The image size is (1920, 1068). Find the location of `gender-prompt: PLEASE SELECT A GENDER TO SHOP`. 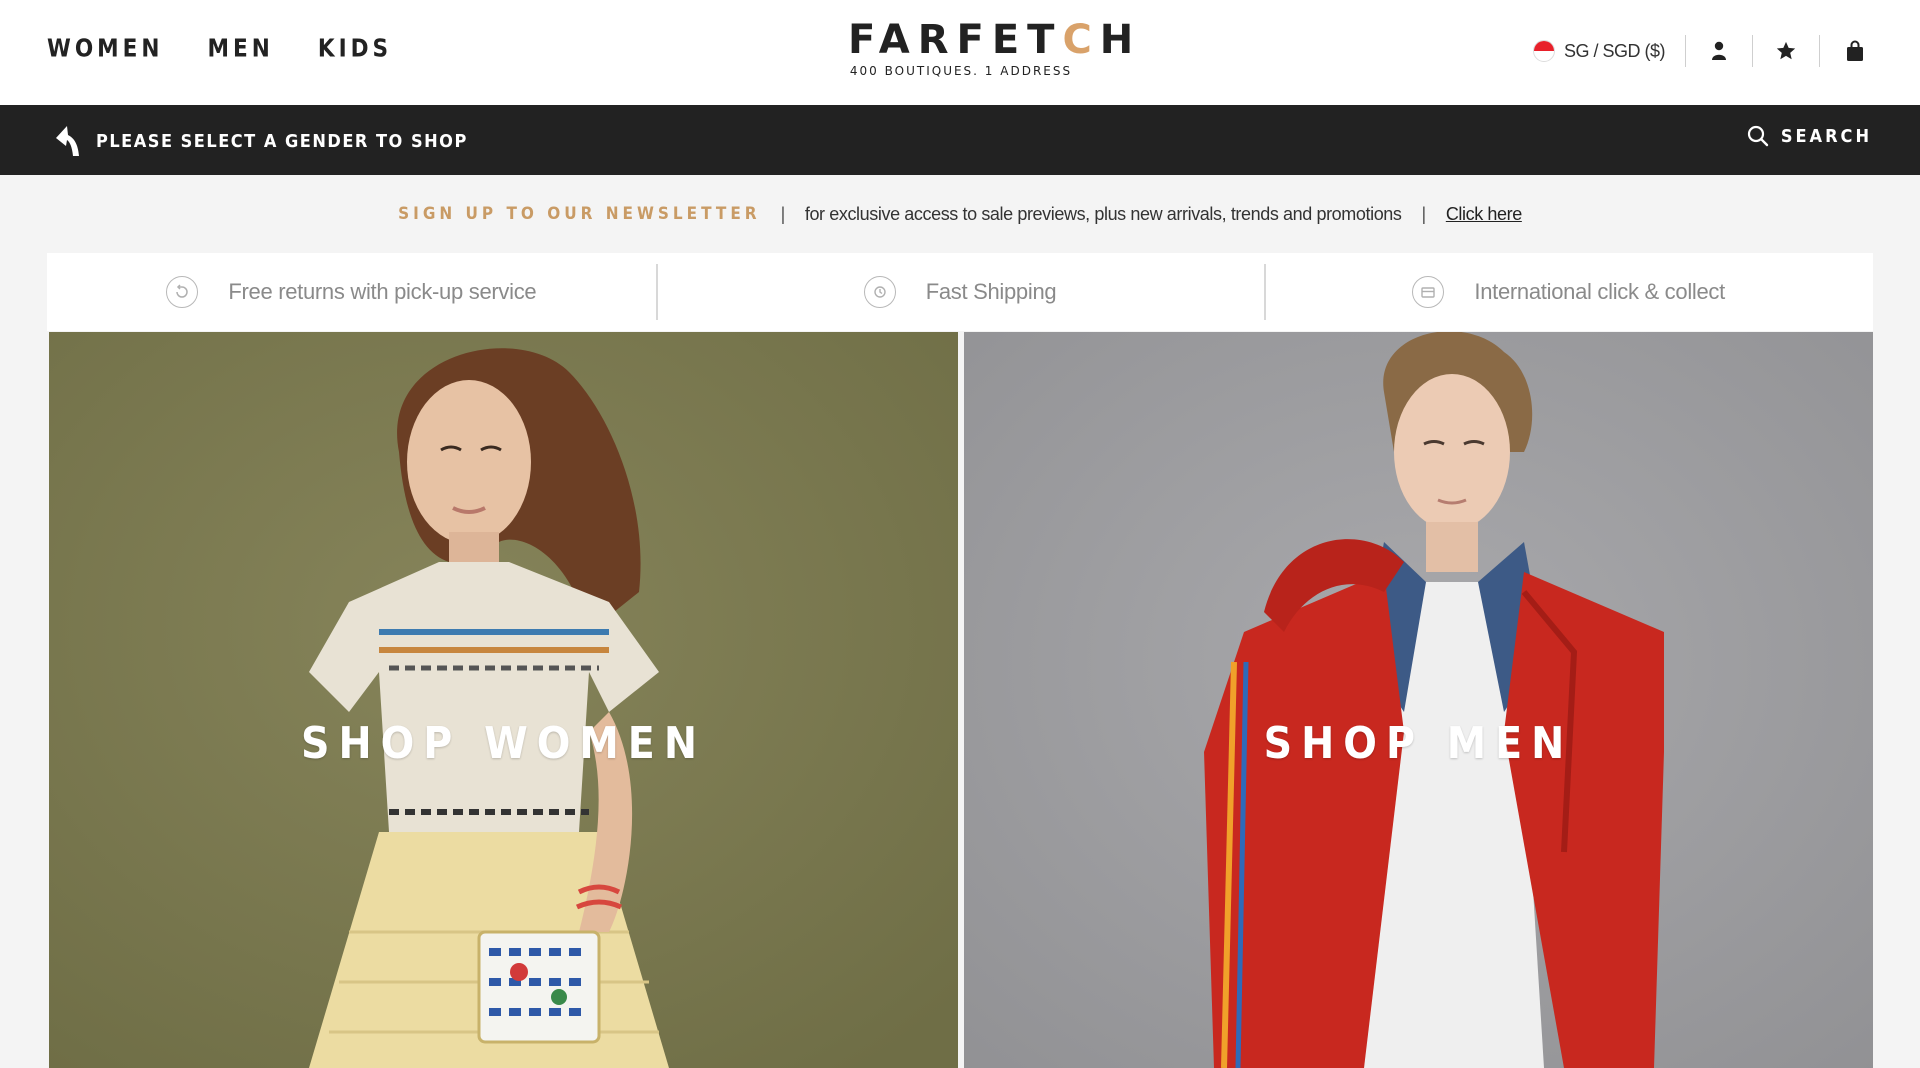

gender-prompt: PLEASE SELECT A GENDER TO SHOP is located at coordinates (260, 141).